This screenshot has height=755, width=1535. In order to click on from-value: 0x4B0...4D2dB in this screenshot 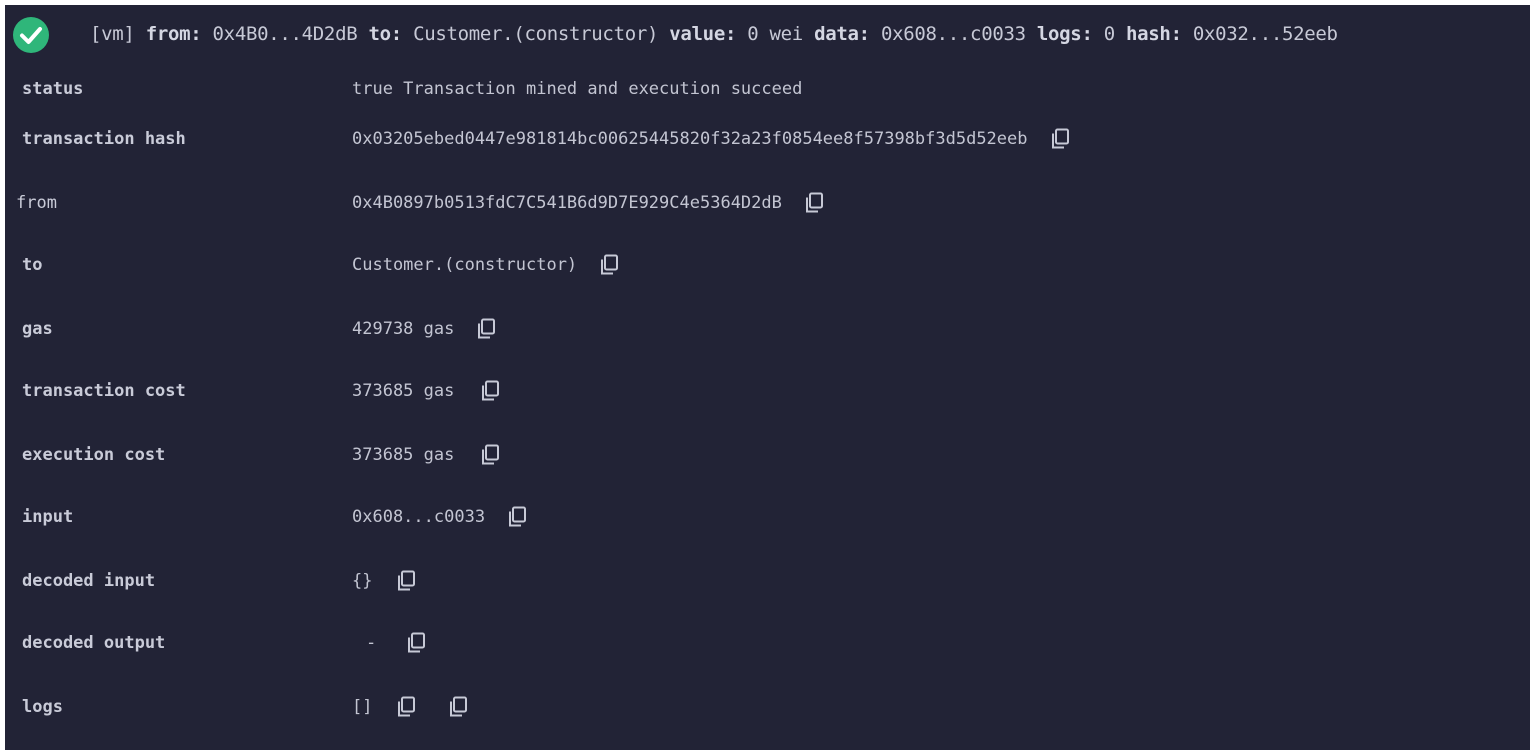, I will do `click(285, 34)`.